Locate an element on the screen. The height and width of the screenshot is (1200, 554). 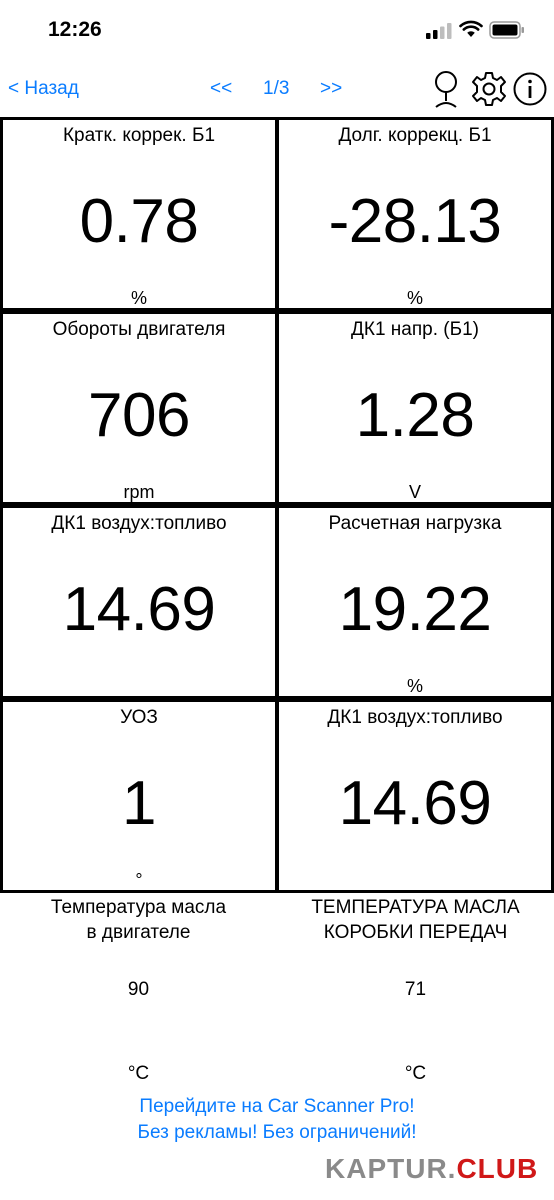
gauge-short-fuel-trim-b1: Кратк. коррек. Б1 0.78 % is located at coordinates (138, 214).